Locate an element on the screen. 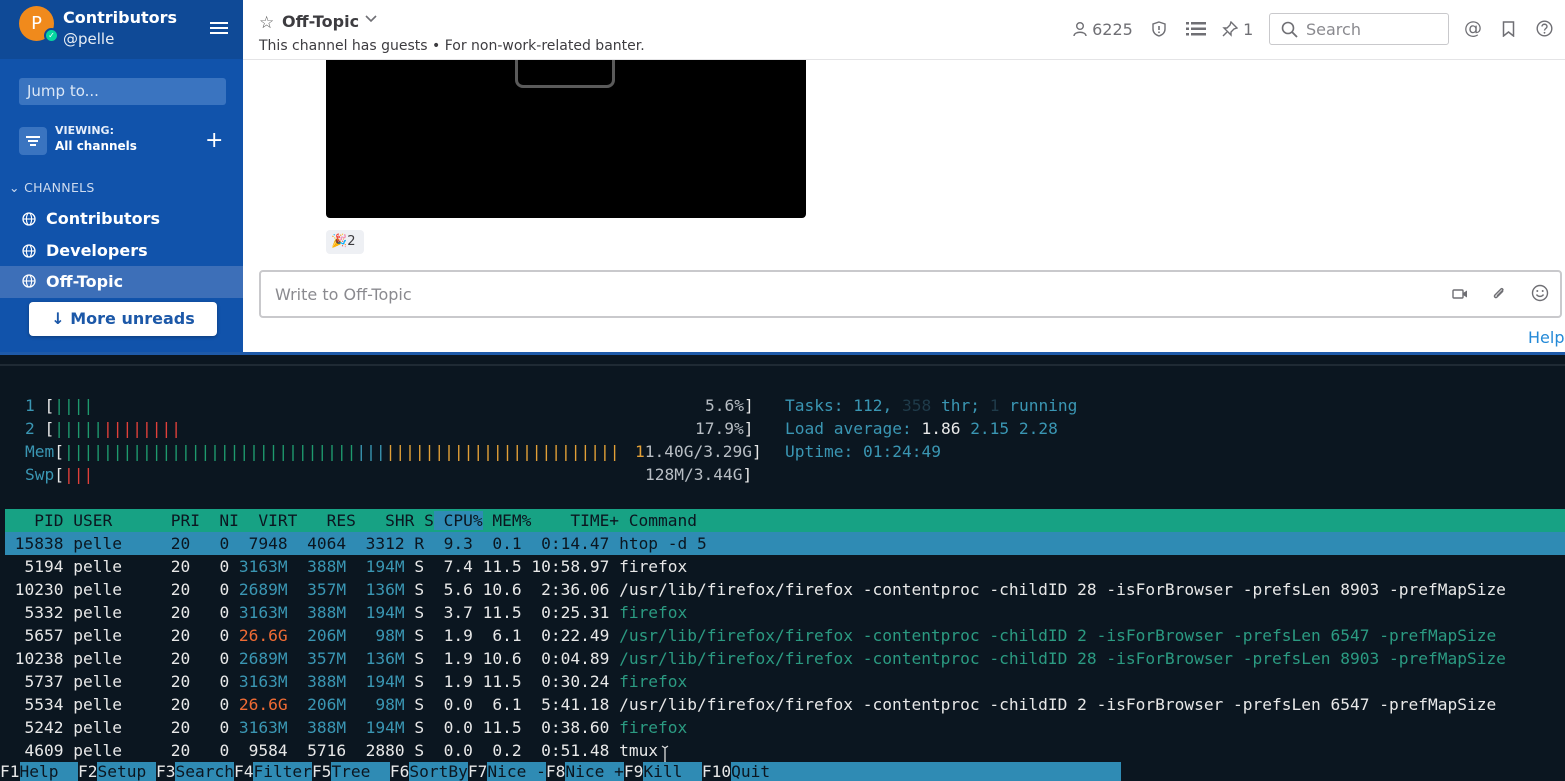 The height and width of the screenshot is (781, 1565). attachment-icon is located at coordinates (1499, 293).